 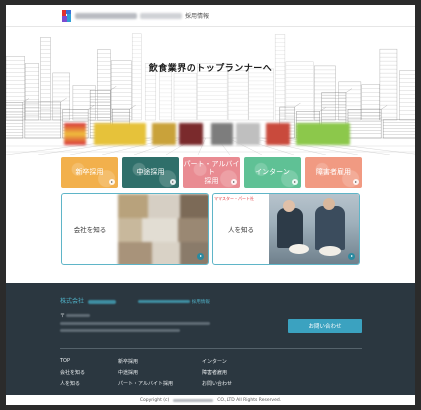 I want to click on category-card-mid-career: 中途採用, so click(x=150, y=172).